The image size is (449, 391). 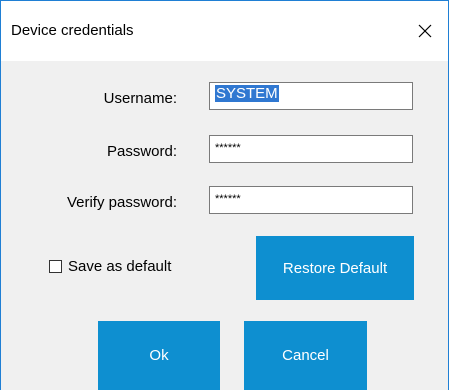 What do you see at coordinates (311, 96) in the screenshot?
I see `username-input: SYSTEM` at bounding box center [311, 96].